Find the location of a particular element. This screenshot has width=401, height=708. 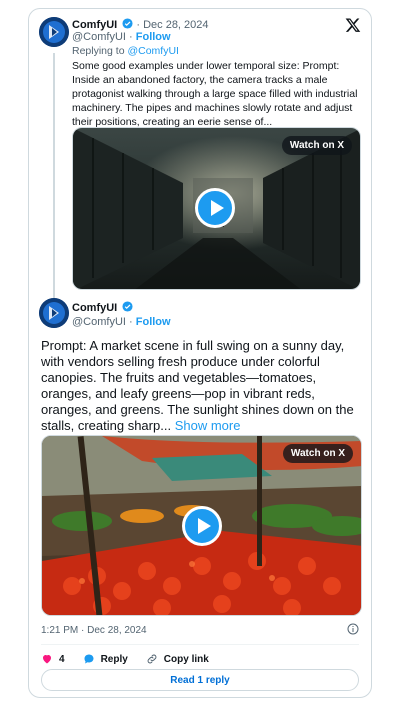

replying-to-label: Replying to is located at coordinates (100, 51).